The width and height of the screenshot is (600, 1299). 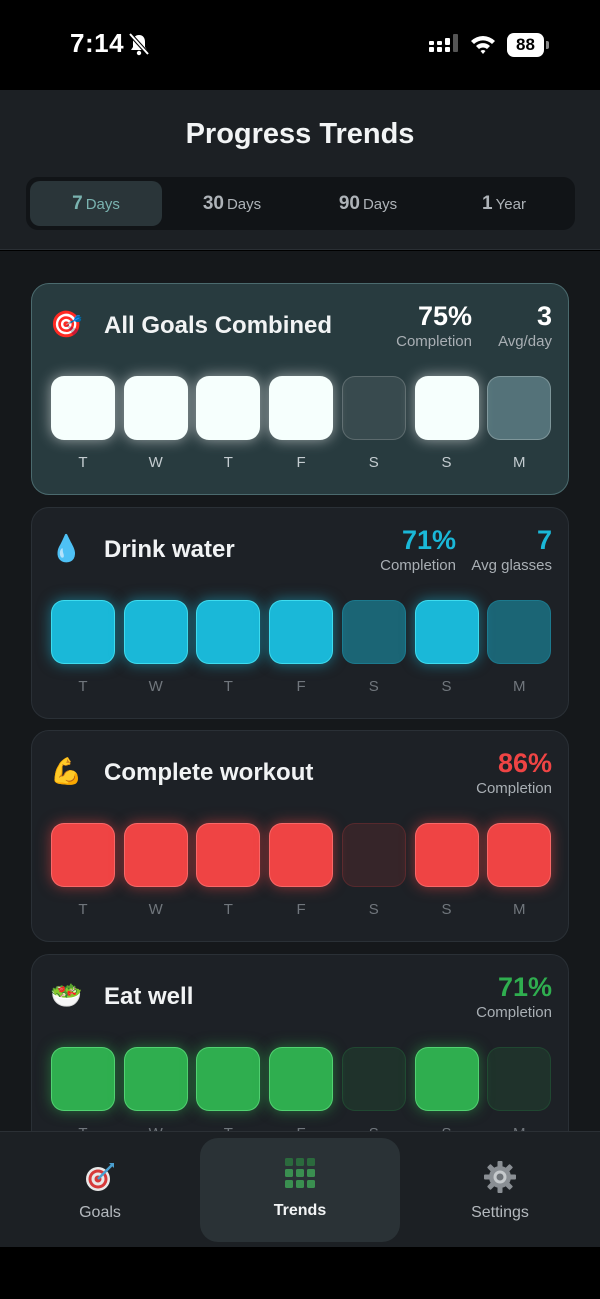 I want to click on segment-1-year: 1 Year, so click(x=504, y=203).